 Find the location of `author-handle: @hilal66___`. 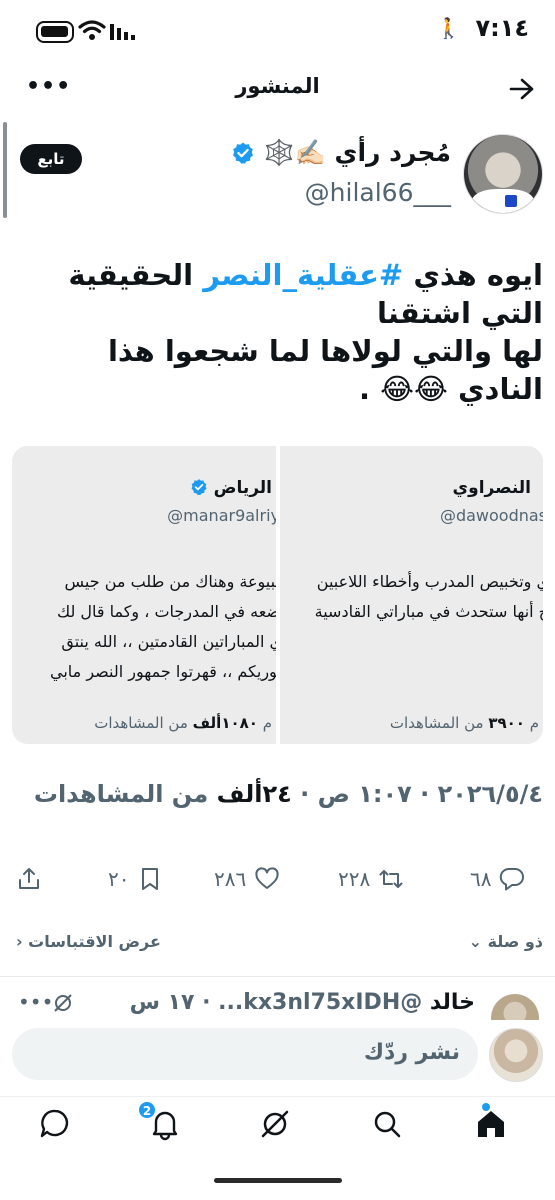

author-handle: @hilal66___ is located at coordinates (378, 192).